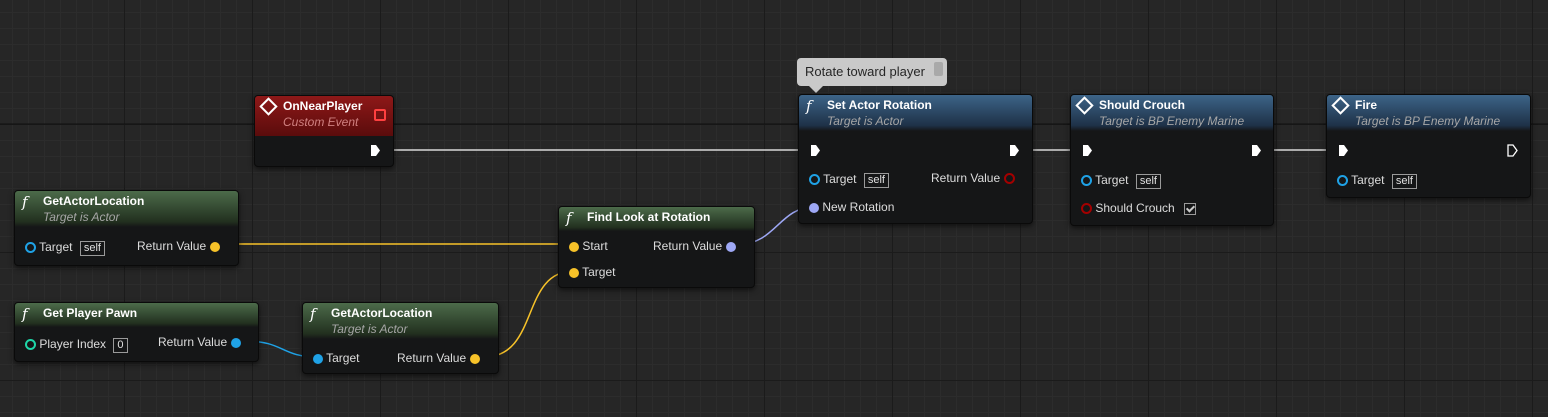 The image size is (1548, 417). I want to click on node-title: Fire, so click(1366, 105).